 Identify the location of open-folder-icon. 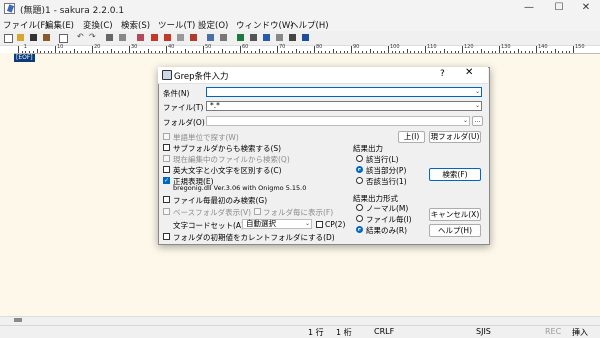
(20, 37).